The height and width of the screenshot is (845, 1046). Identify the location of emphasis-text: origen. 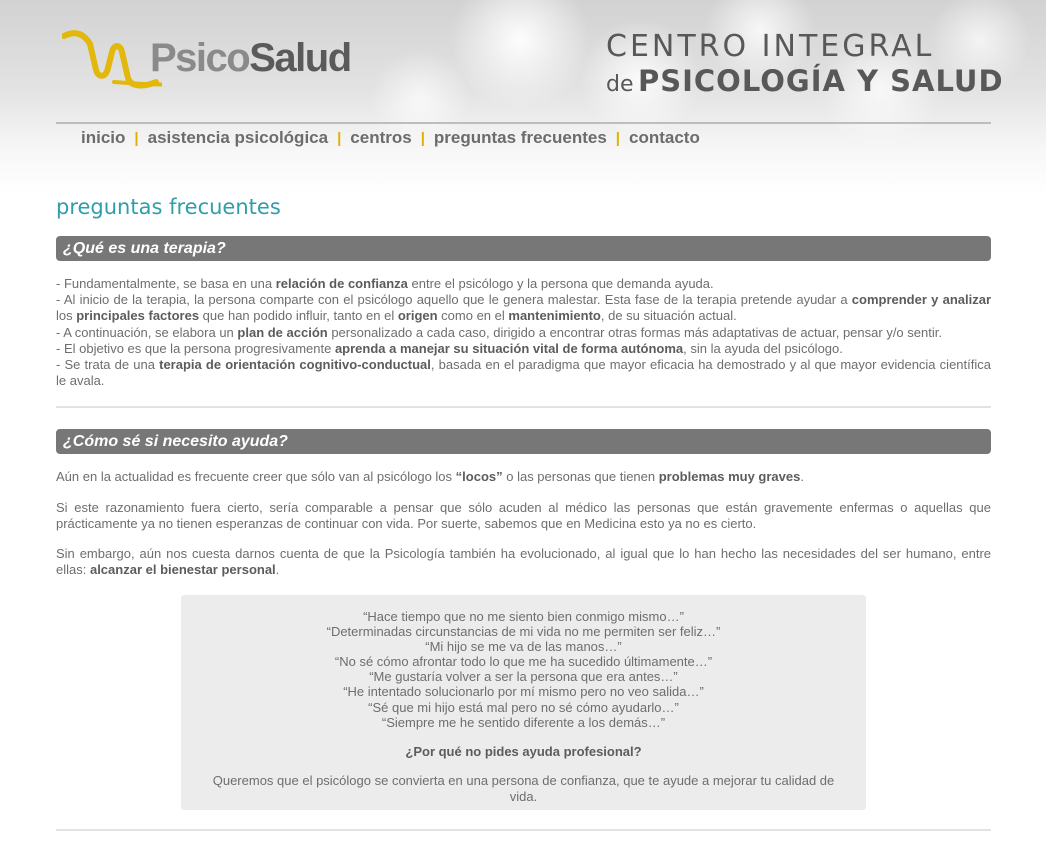
(417, 316).